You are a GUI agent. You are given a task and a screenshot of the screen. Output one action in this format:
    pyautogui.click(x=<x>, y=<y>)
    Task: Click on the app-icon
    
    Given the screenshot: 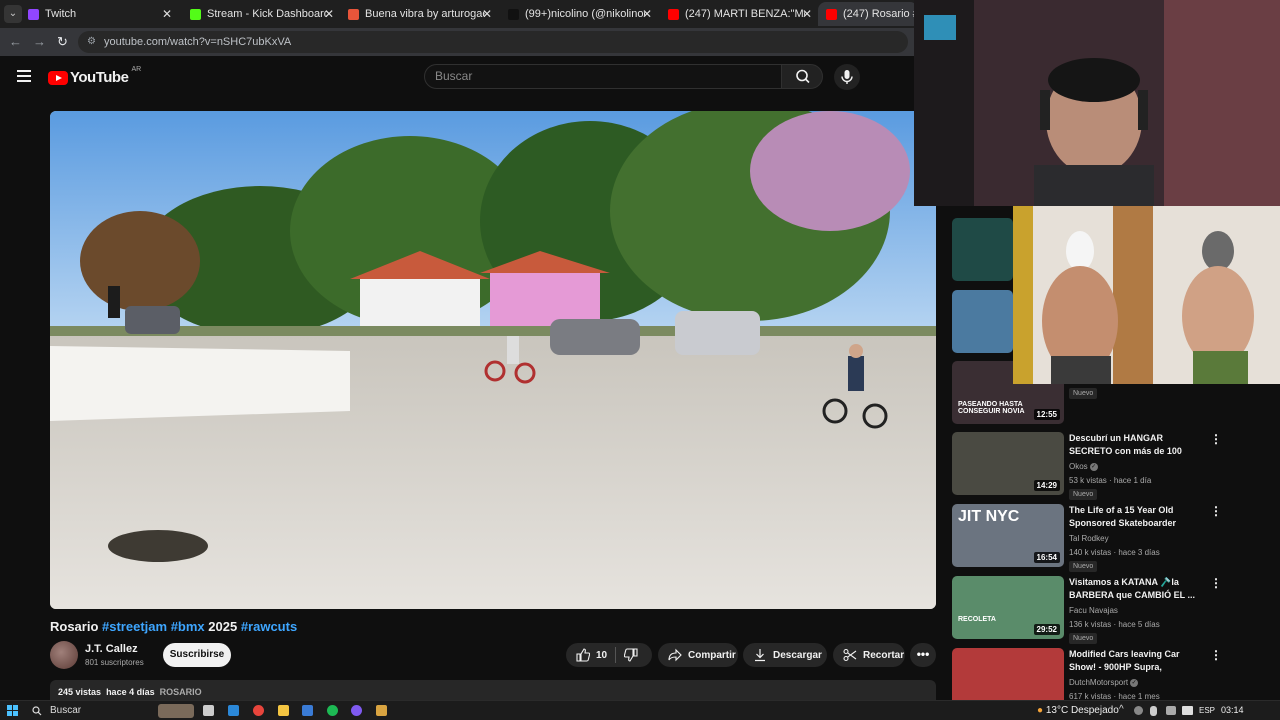 What is the action you would take?
    pyautogui.click(x=381, y=710)
    